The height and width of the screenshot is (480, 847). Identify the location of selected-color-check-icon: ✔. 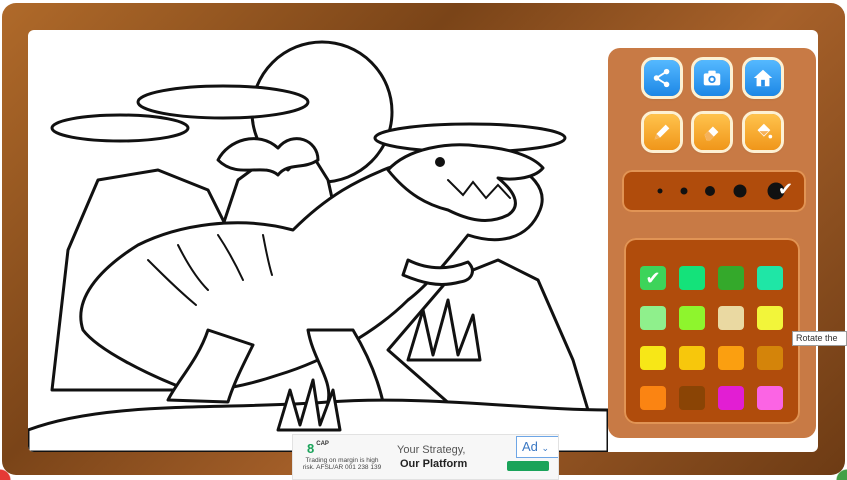
(653, 278).